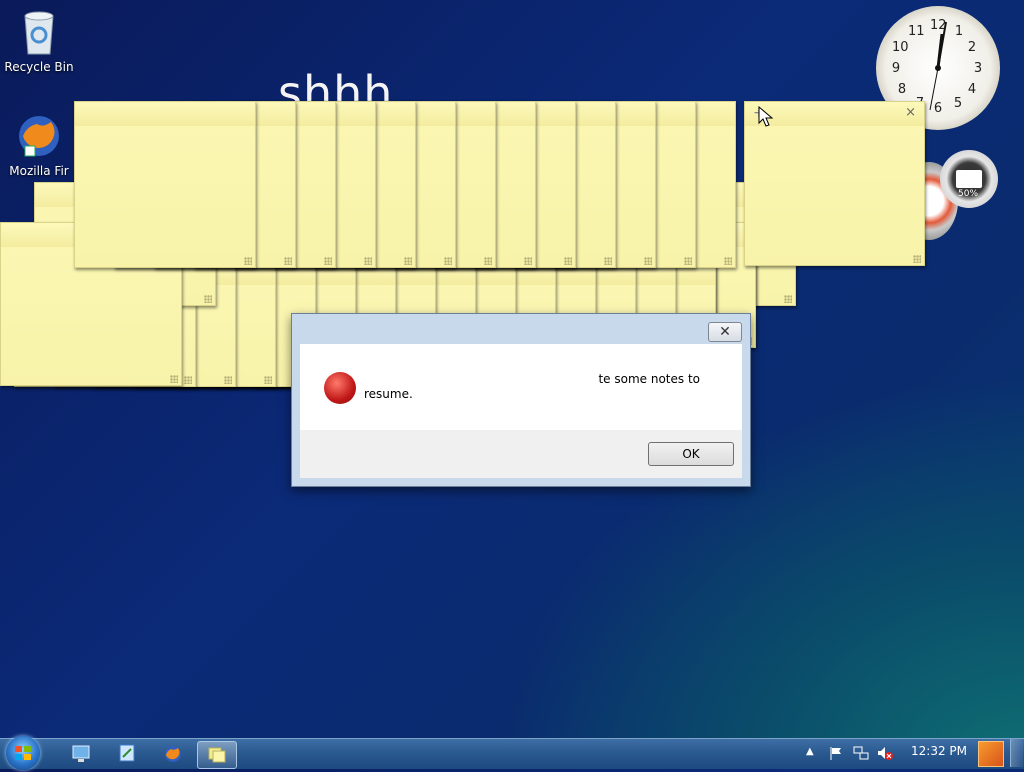  What do you see at coordinates (649, 379) in the screenshot?
I see `dialog-message-line1: te some notes to` at bounding box center [649, 379].